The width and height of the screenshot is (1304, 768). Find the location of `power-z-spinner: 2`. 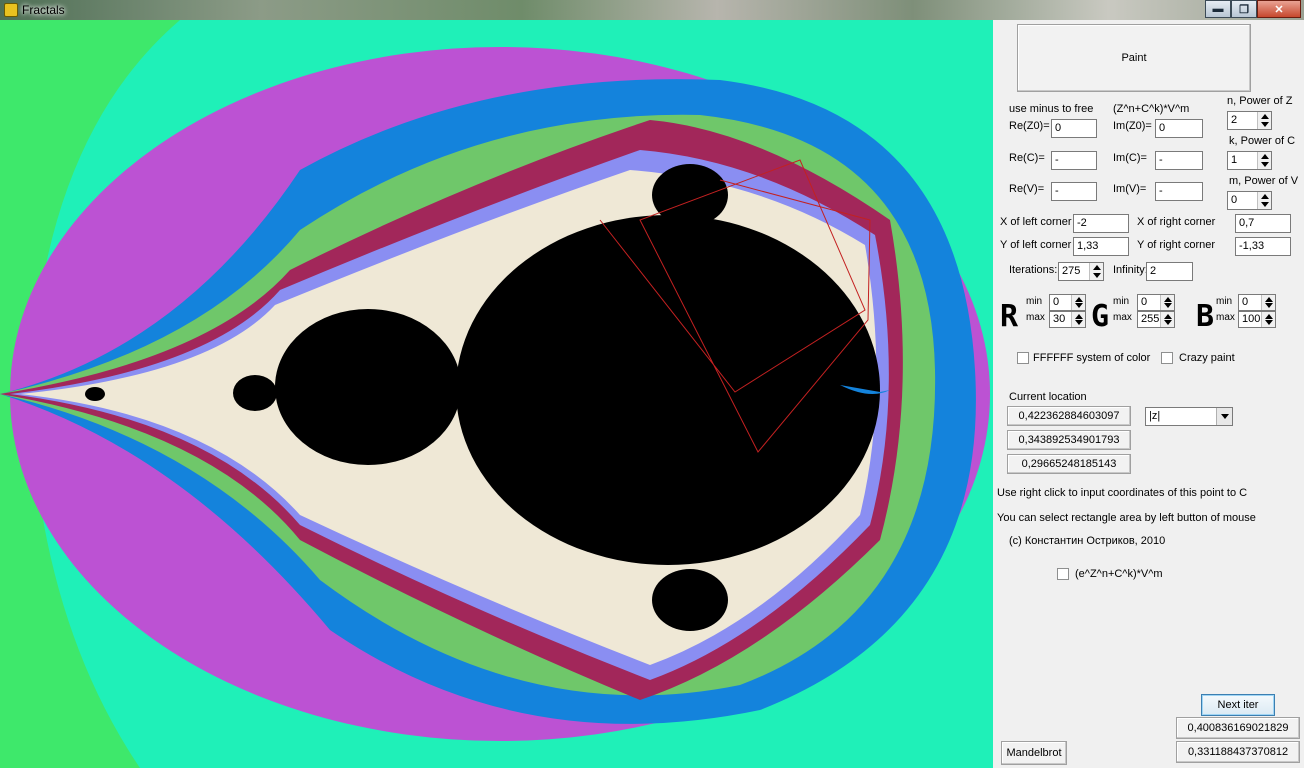

power-z-spinner: 2 is located at coordinates (1249, 120).